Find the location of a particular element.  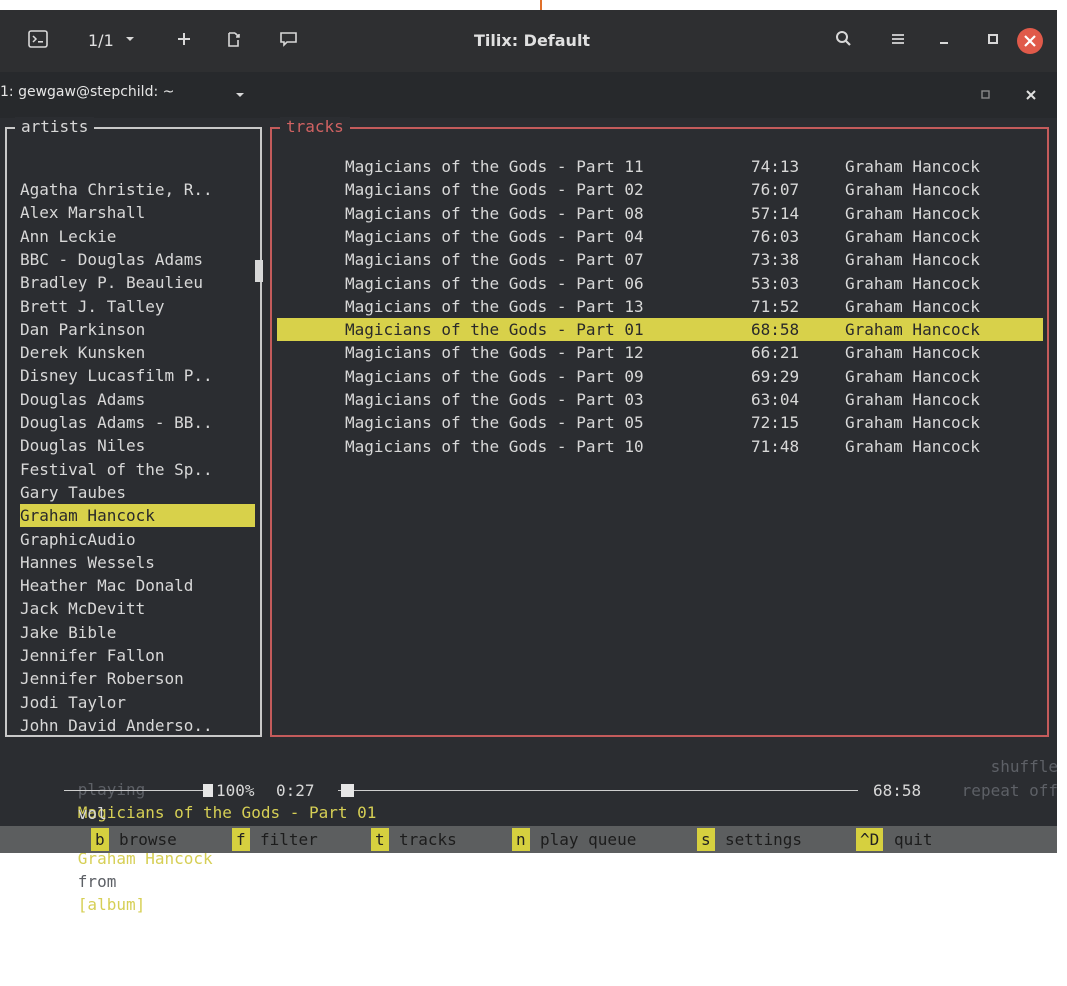

track-title: Magicians of the Gods - Part 09 is located at coordinates (494, 376).